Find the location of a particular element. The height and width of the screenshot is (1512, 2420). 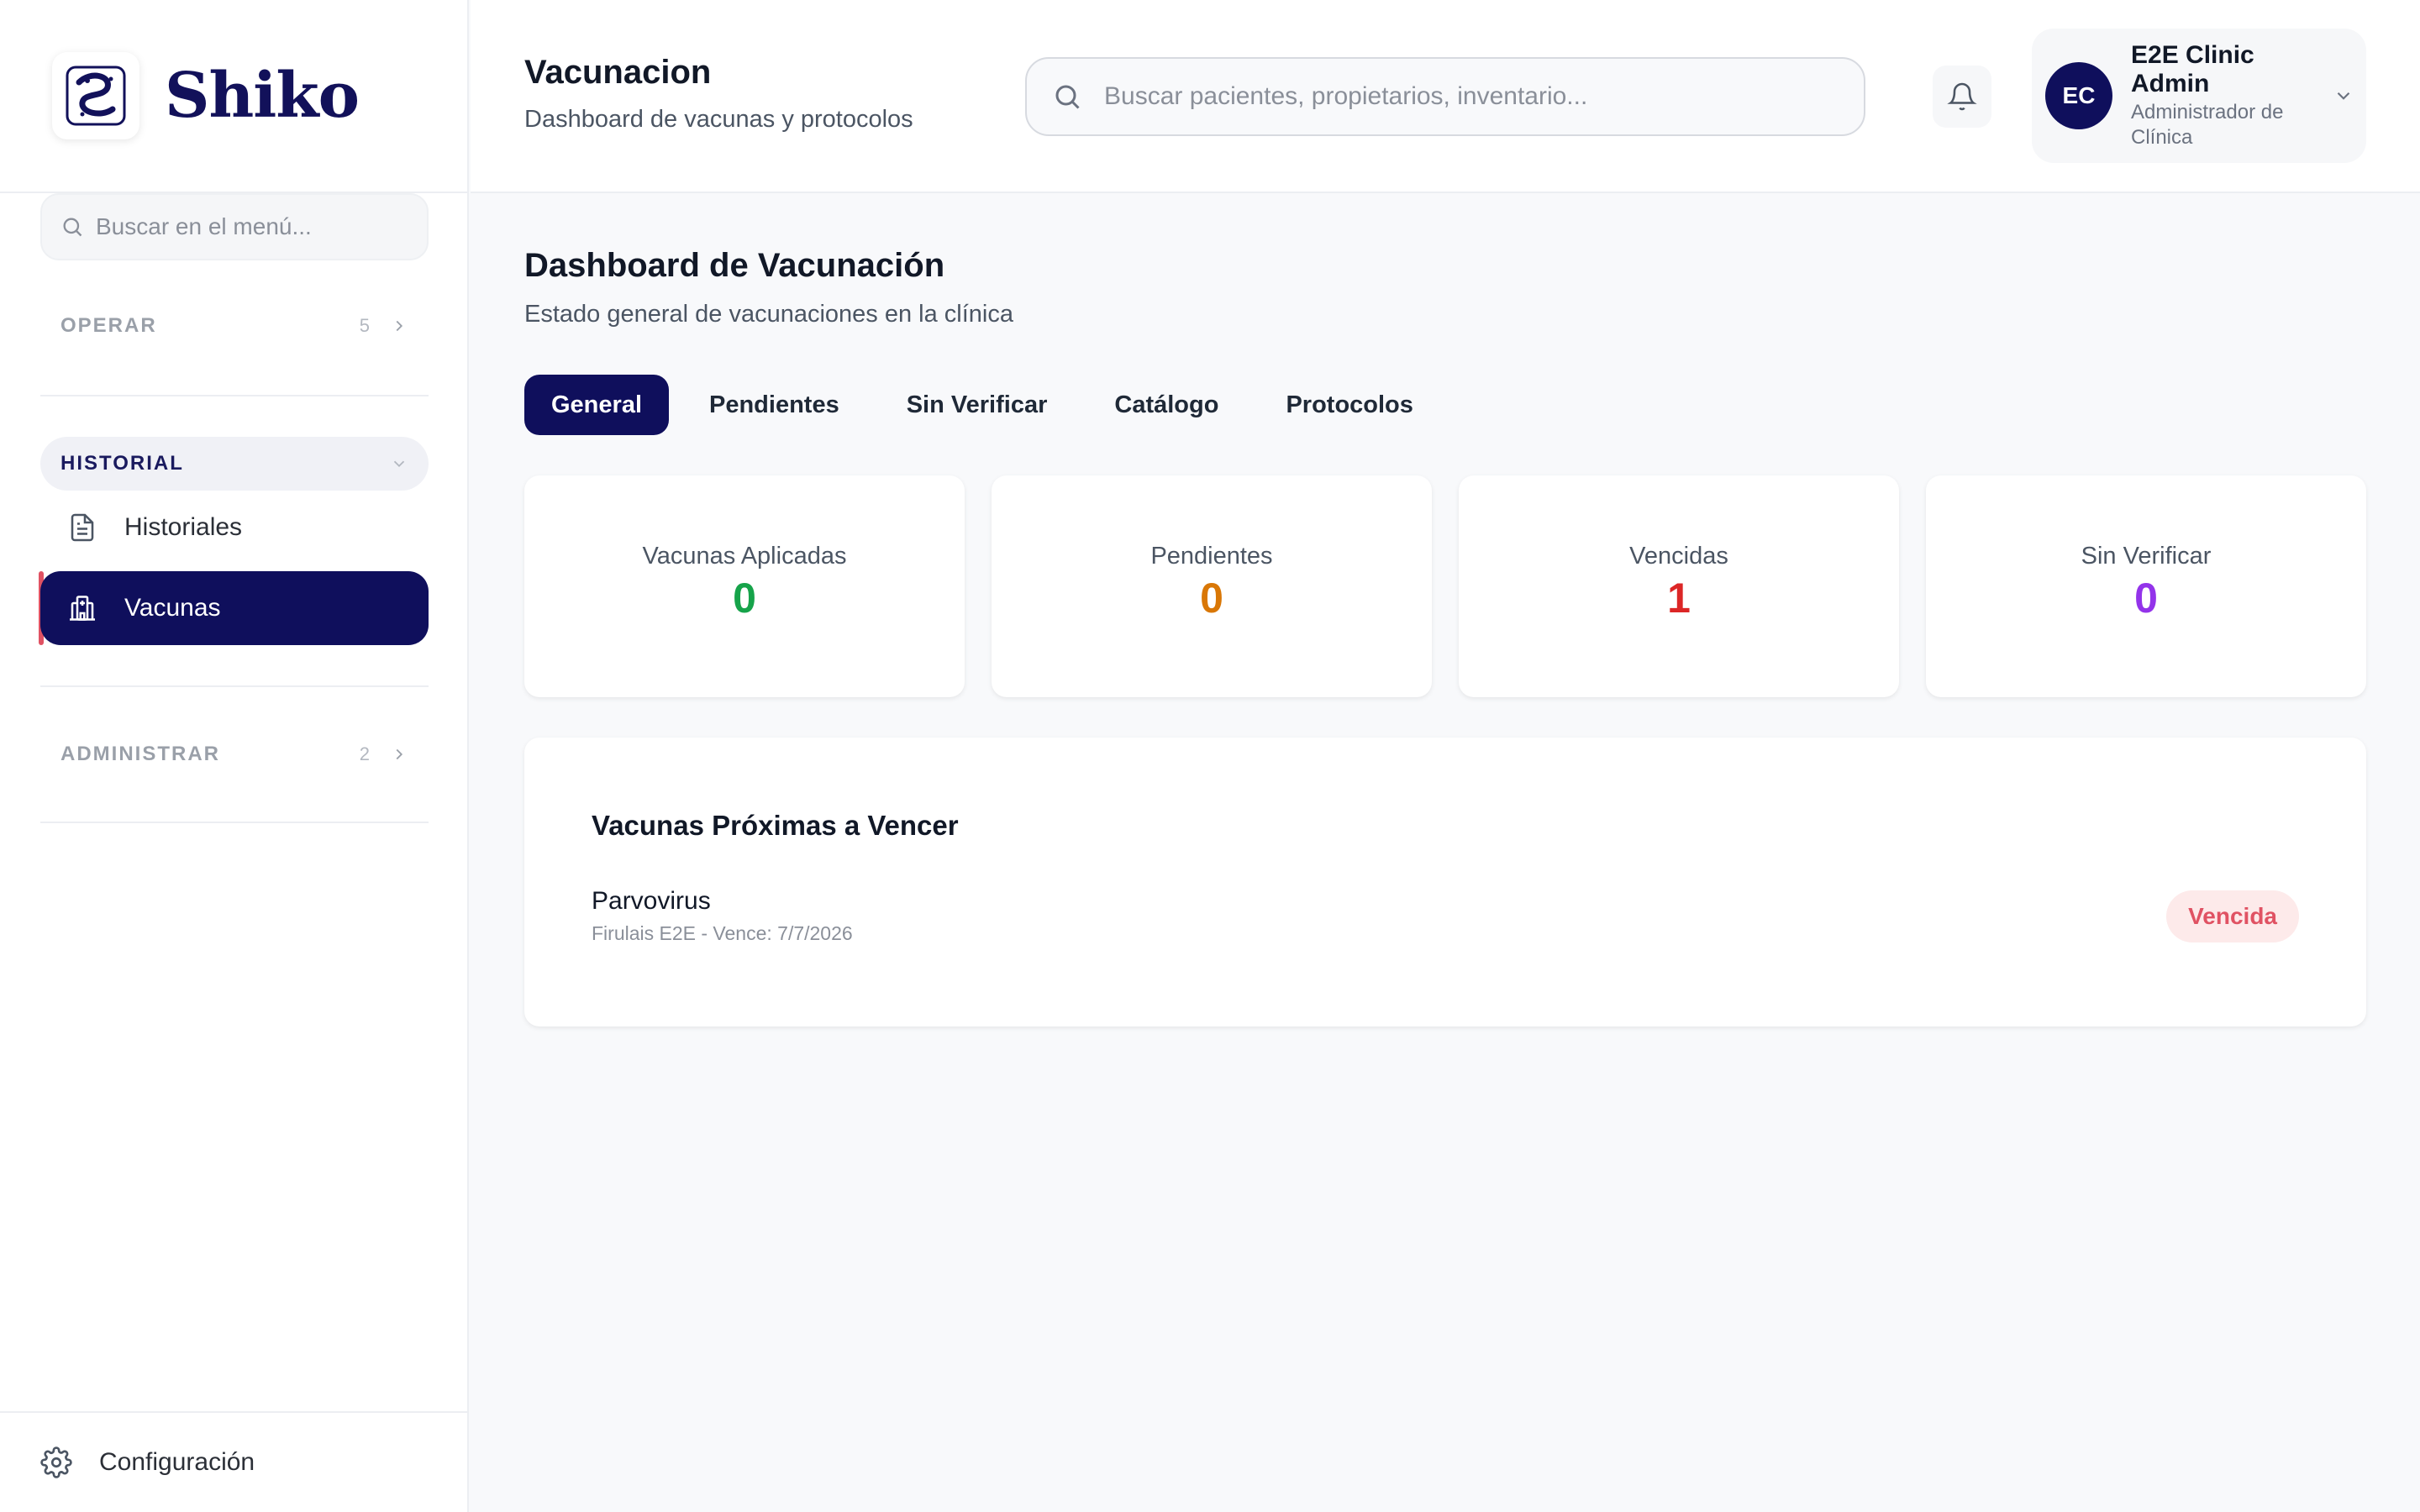

vaccine-name: Parvovirus is located at coordinates (651, 901).